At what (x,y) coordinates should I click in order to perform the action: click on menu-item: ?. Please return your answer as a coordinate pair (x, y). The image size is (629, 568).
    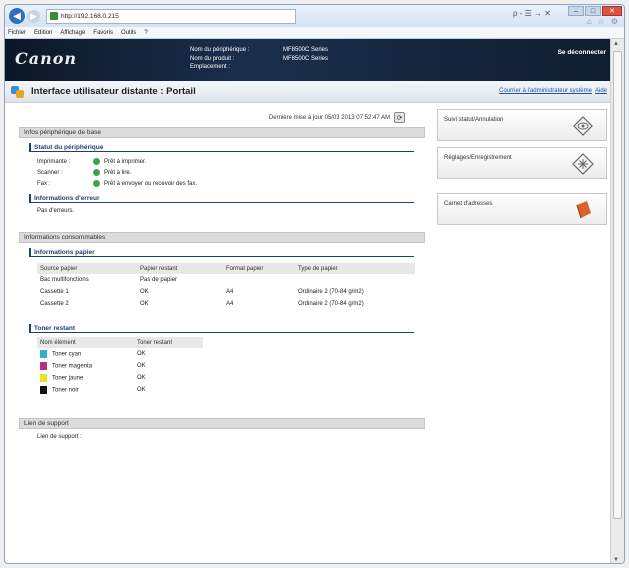
    Looking at the image, I should click on (145, 33).